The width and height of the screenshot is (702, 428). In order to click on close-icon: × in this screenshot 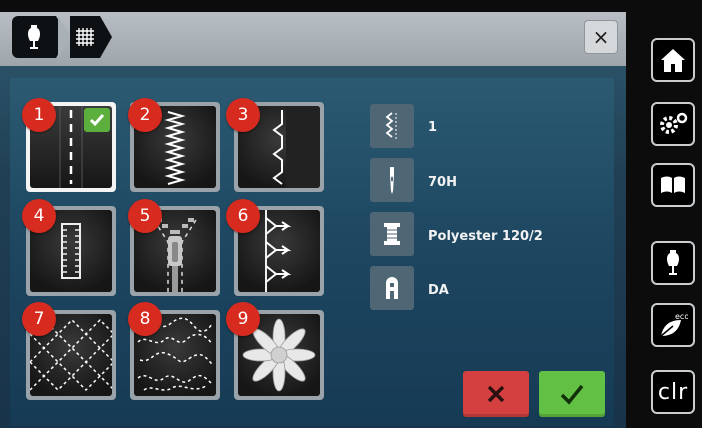, I will do `click(601, 37)`.